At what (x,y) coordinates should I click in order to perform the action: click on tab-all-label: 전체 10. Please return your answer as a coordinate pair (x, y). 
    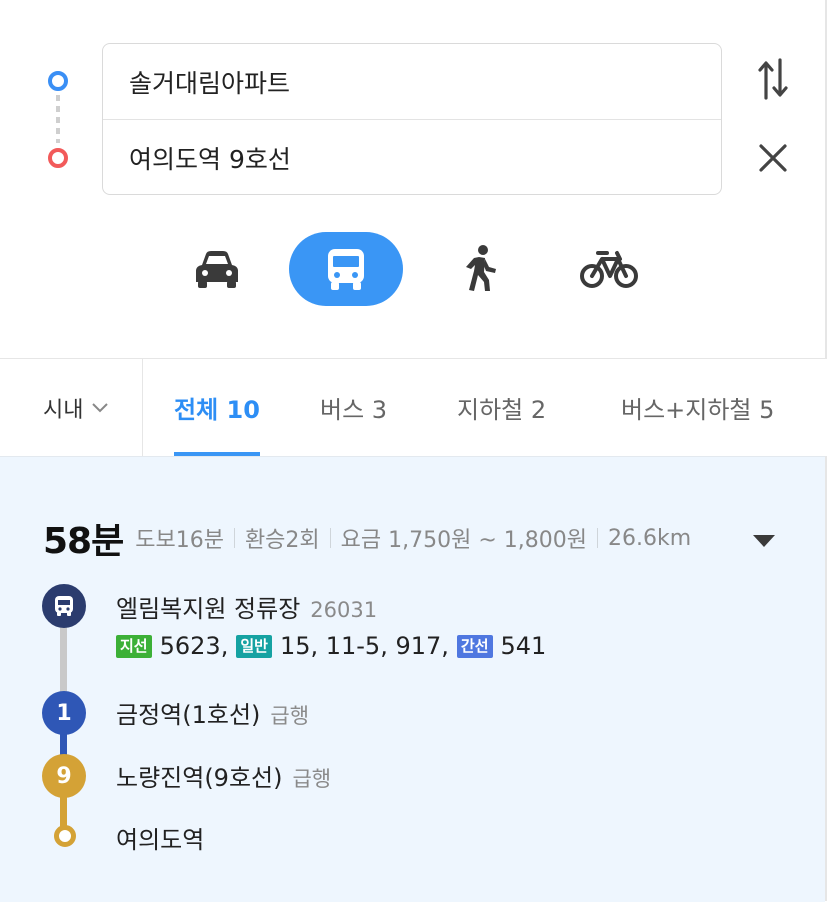
    Looking at the image, I should click on (217, 410).